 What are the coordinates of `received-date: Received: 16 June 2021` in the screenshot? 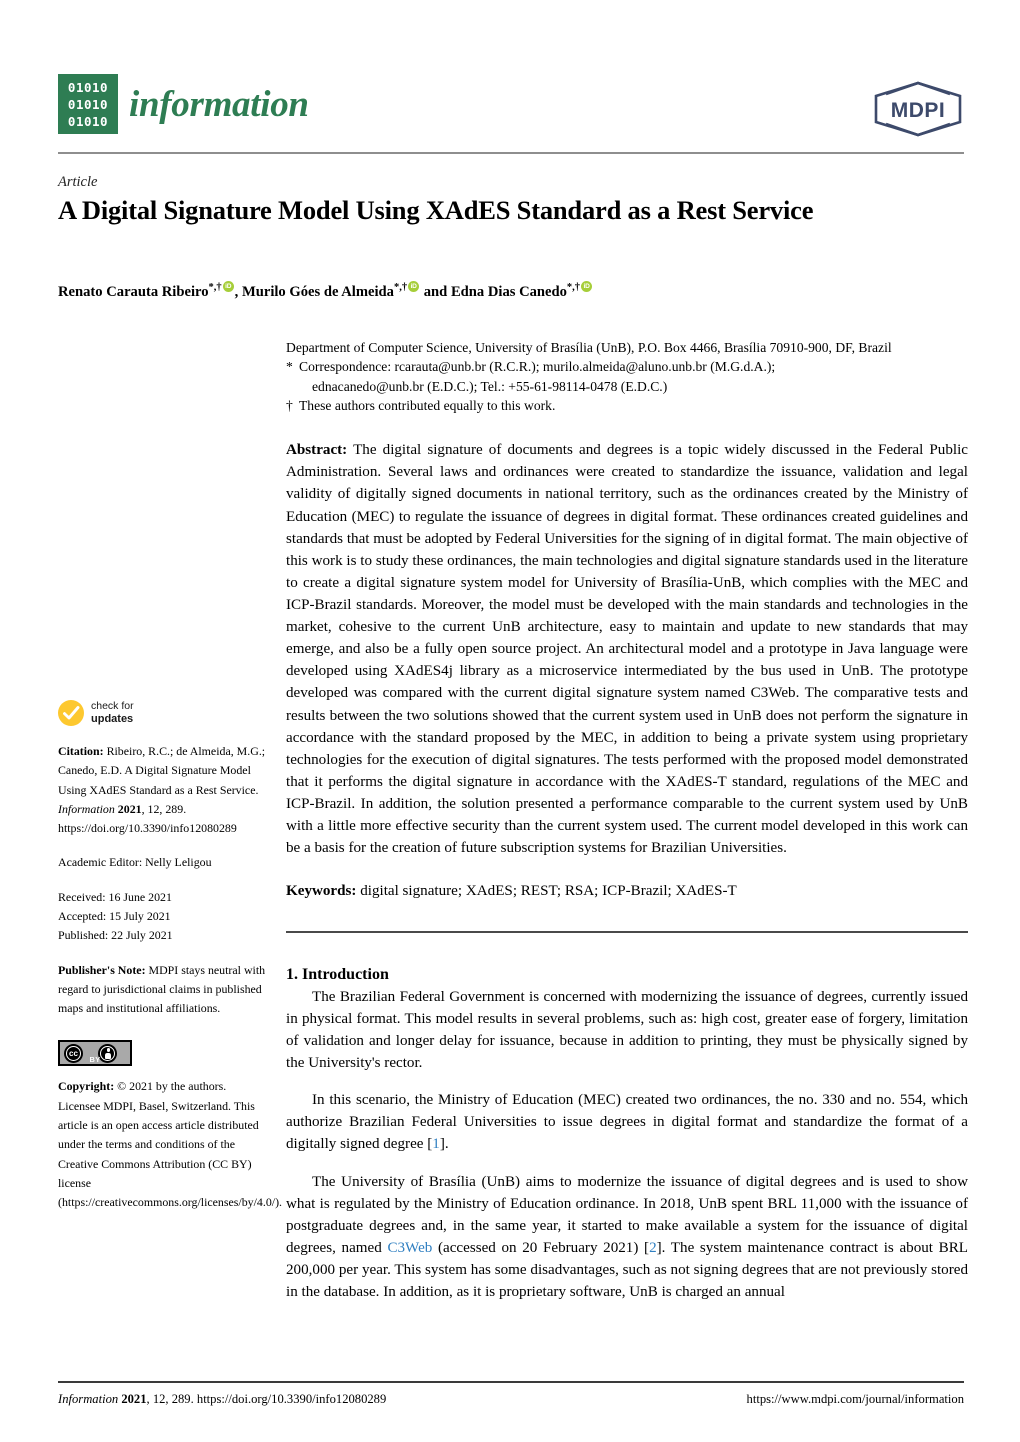 It's located at (115, 896).